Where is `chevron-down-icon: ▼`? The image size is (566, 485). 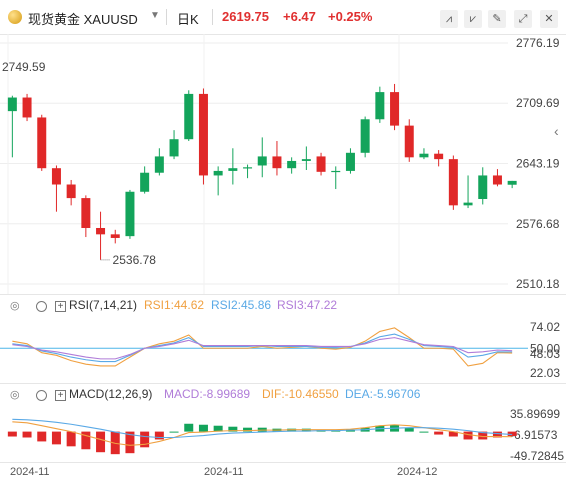
chevron-down-icon: ▼ is located at coordinates (155, 15).